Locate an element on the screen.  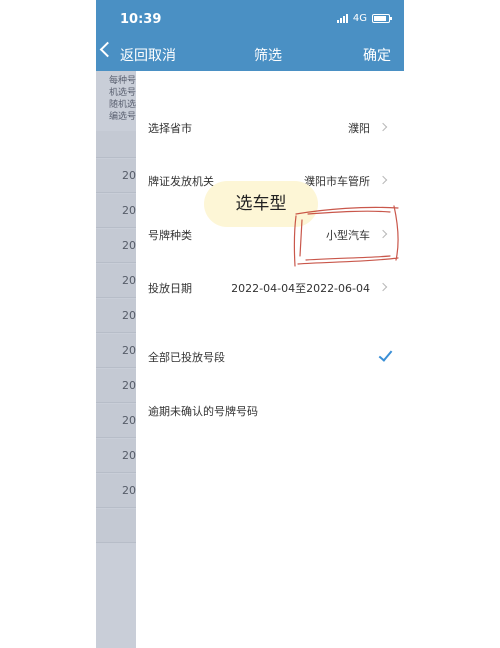
signal-icon is located at coordinates (342, 18).